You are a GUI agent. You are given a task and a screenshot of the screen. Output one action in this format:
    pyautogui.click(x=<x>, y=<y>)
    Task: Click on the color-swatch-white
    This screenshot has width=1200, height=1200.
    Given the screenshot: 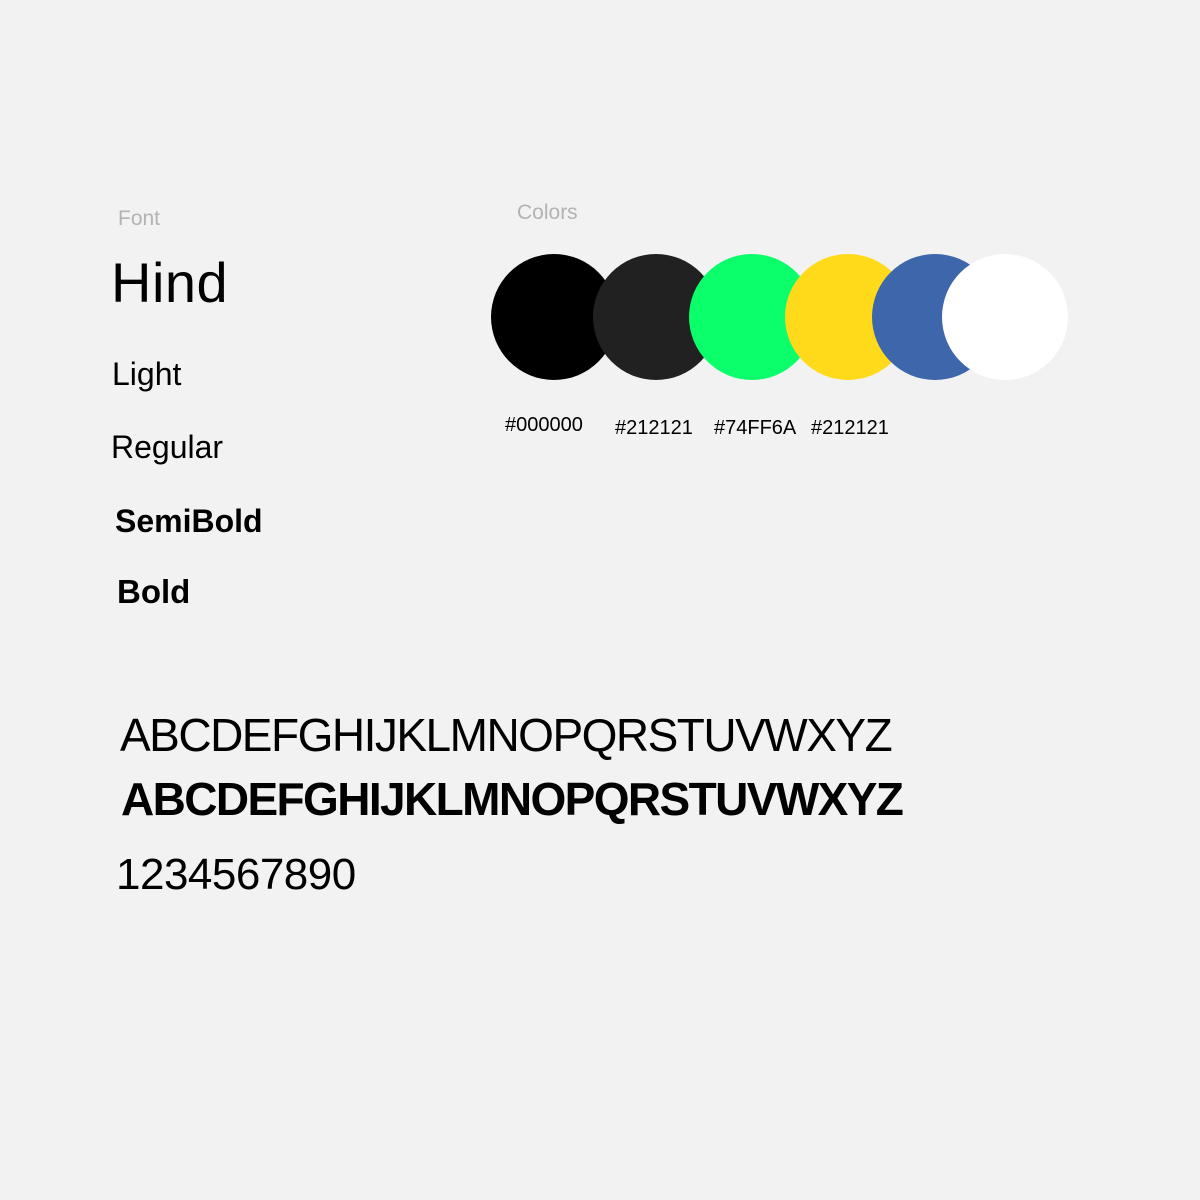 What is the action you would take?
    pyautogui.click(x=1005, y=317)
    